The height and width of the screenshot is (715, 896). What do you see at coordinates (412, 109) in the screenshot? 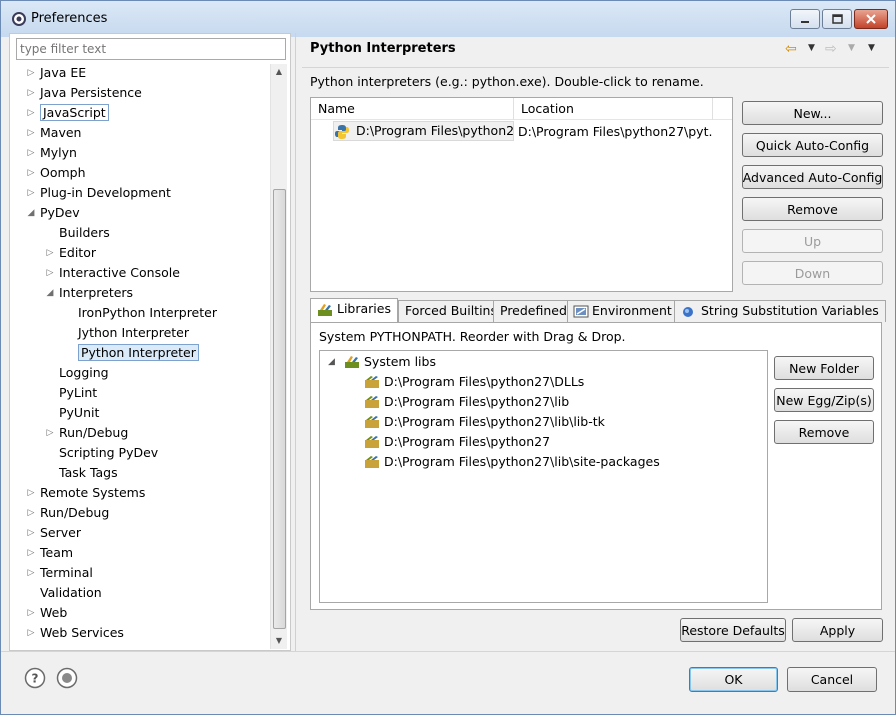
I see `column-name: Name` at bounding box center [412, 109].